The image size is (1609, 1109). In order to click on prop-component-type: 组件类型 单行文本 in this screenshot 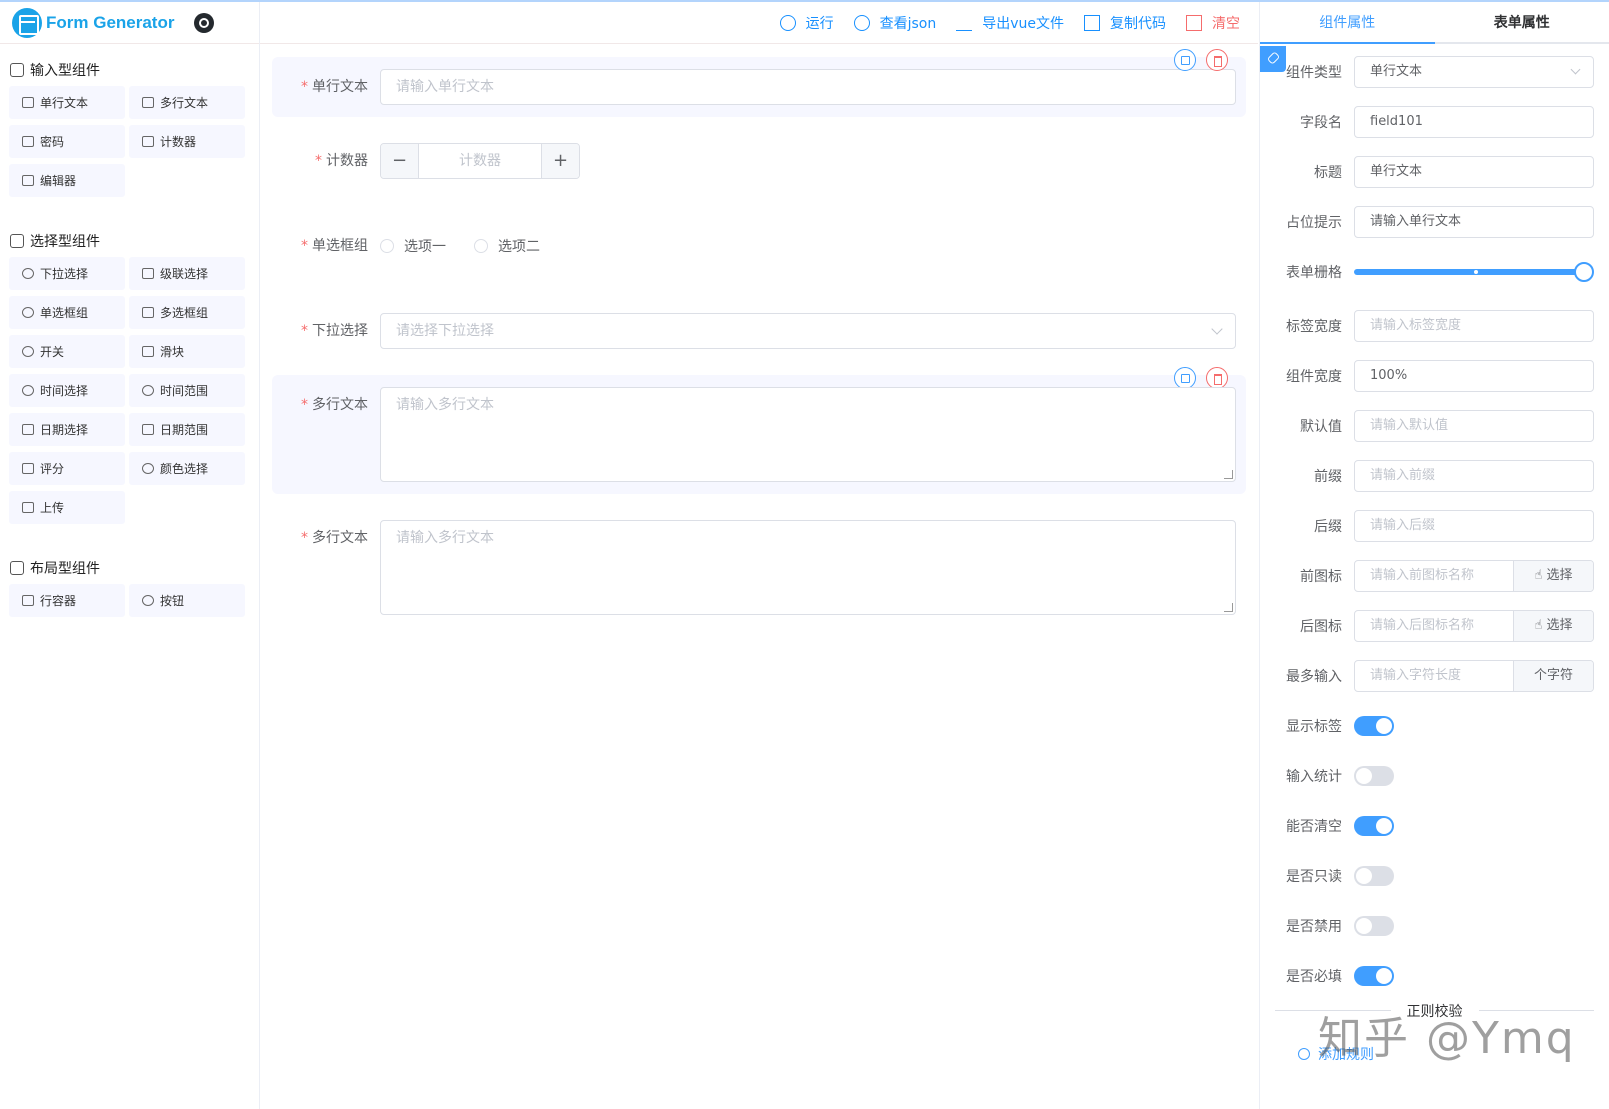, I will do `click(1427, 72)`.